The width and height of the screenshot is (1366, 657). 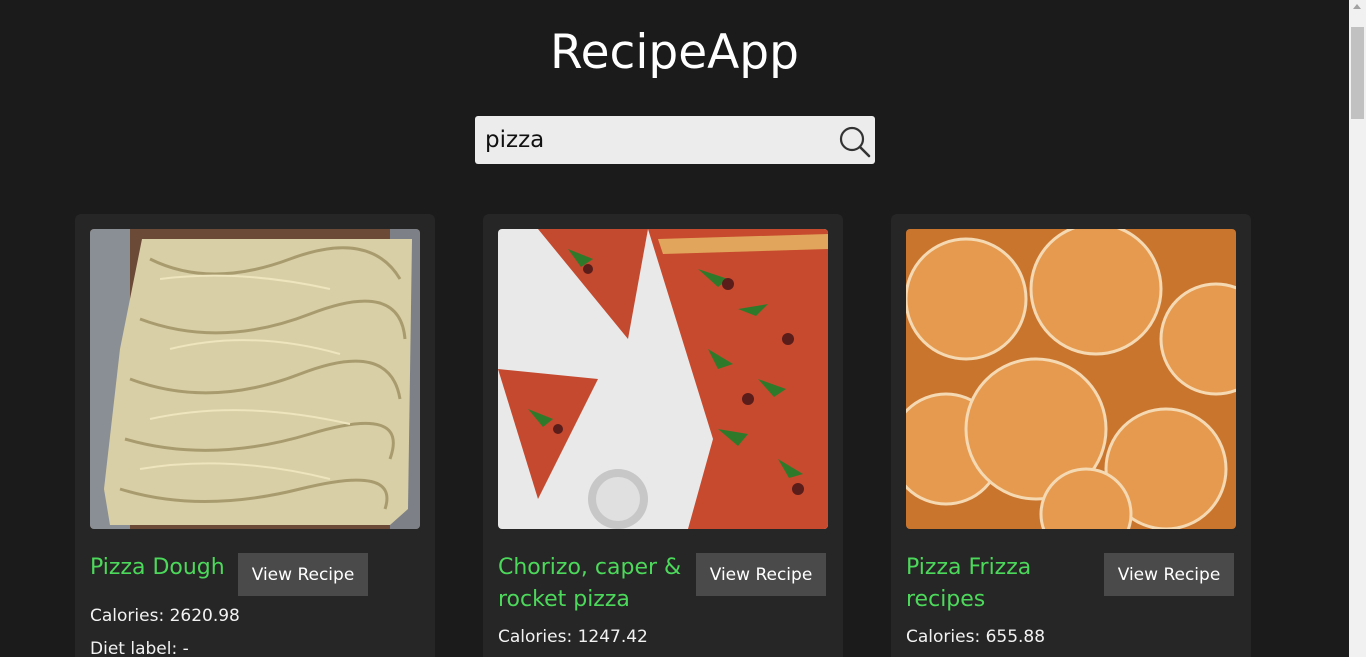 I want to click on recipe-title: Chorizo, caper & rocket pizza, so click(x=593, y=584).